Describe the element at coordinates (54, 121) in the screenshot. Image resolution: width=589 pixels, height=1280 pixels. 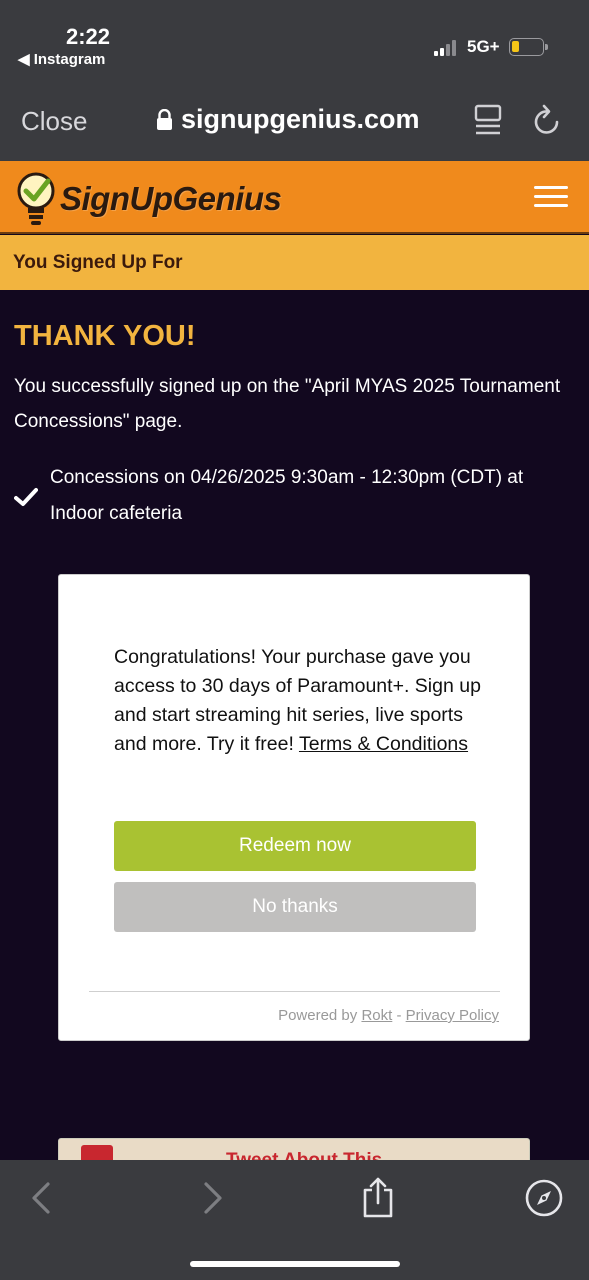
I see `close-button: Close` at that location.